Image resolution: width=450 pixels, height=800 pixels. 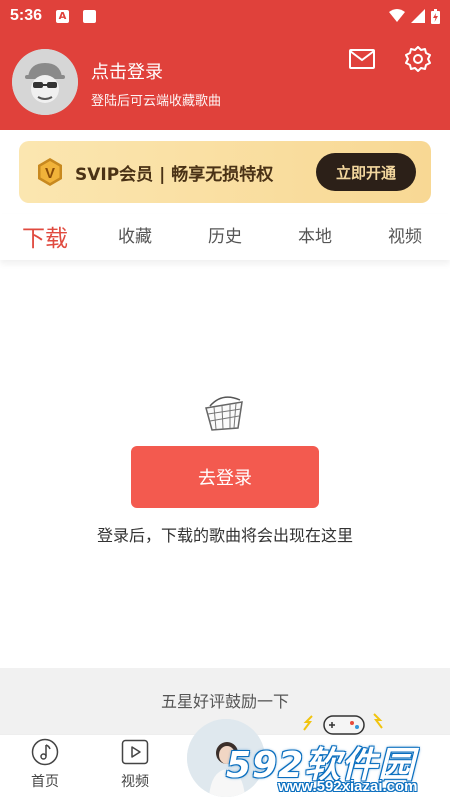 What do you see at coordinates (127, 71) in the screenshot?
I see `login-title: 点击登录` at bounding box center [127, 71].